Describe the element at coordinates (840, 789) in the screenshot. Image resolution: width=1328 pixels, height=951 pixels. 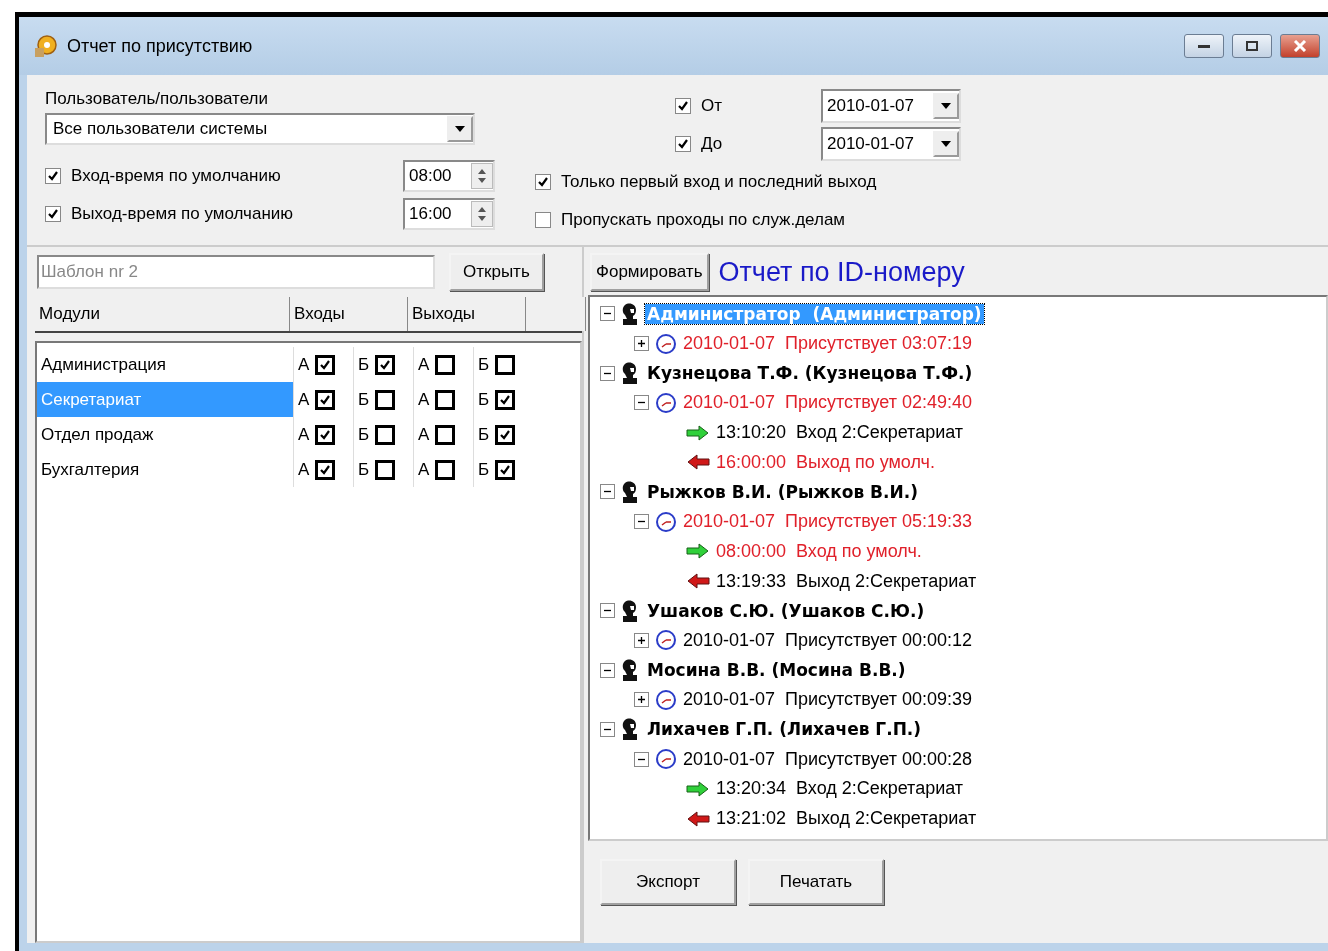
I see `event-node: 13:20:34 Вход 2:Секретариат` at that location.